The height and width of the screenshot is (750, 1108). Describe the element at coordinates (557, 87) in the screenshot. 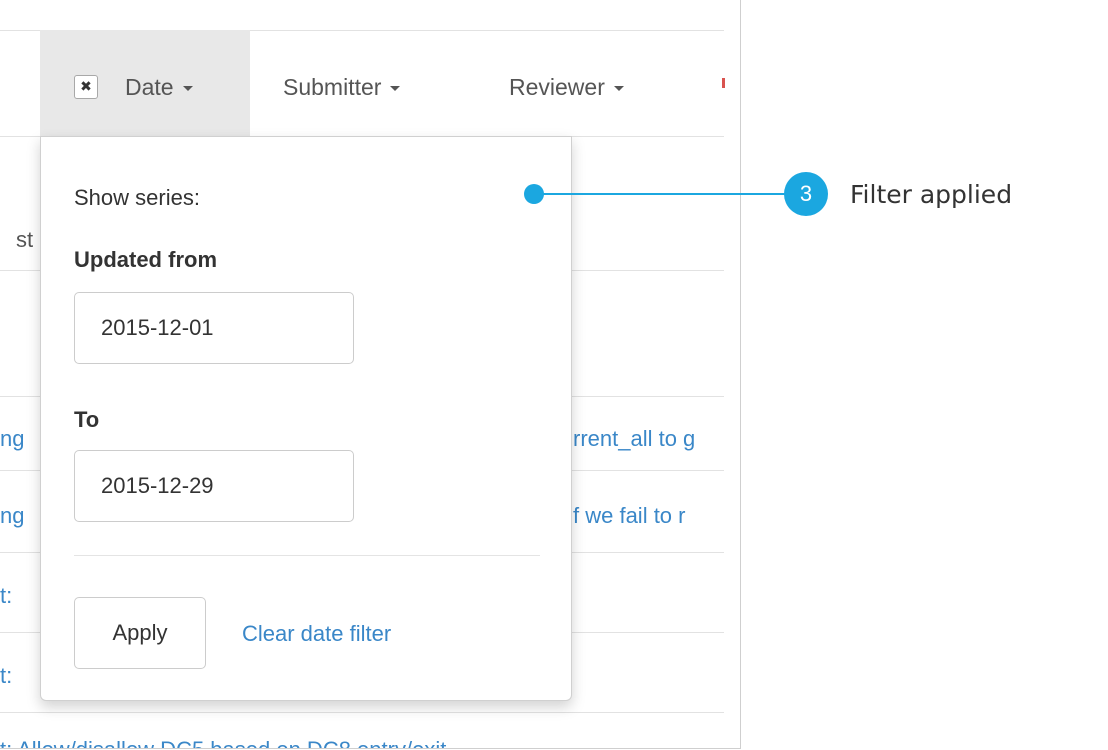

I see `reviewer-filter-label: Reviewer` at that location.